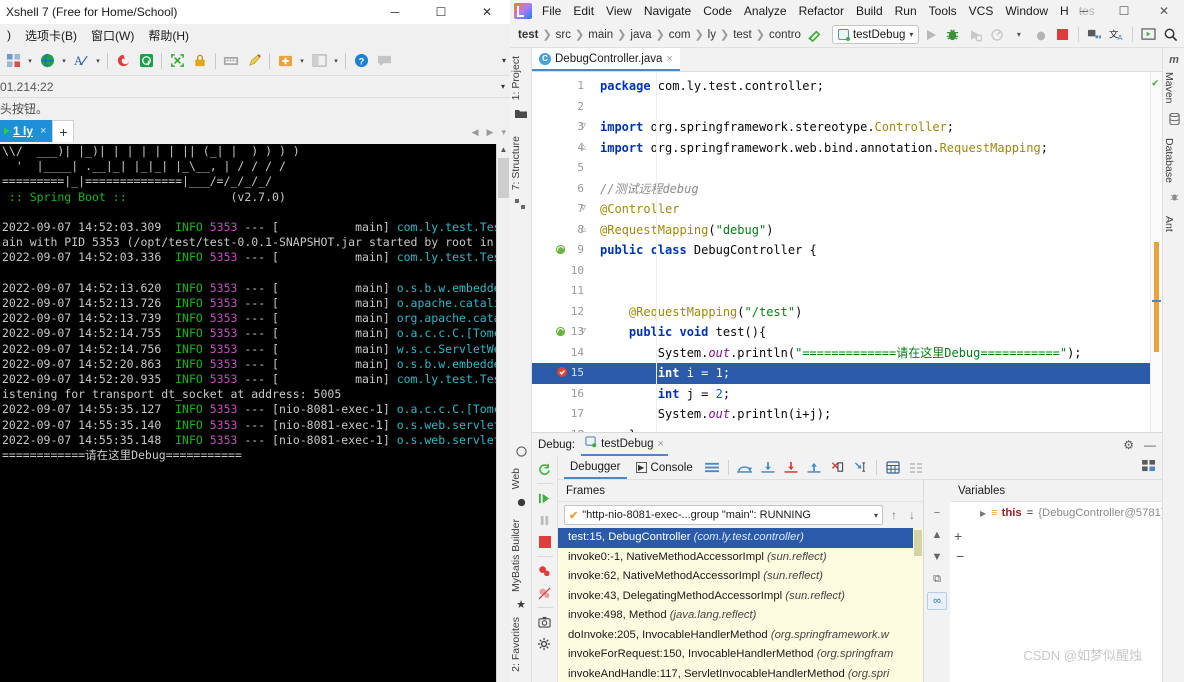 The image size is (1184, 682). I want to click on camera-icon, so click(545, 622).